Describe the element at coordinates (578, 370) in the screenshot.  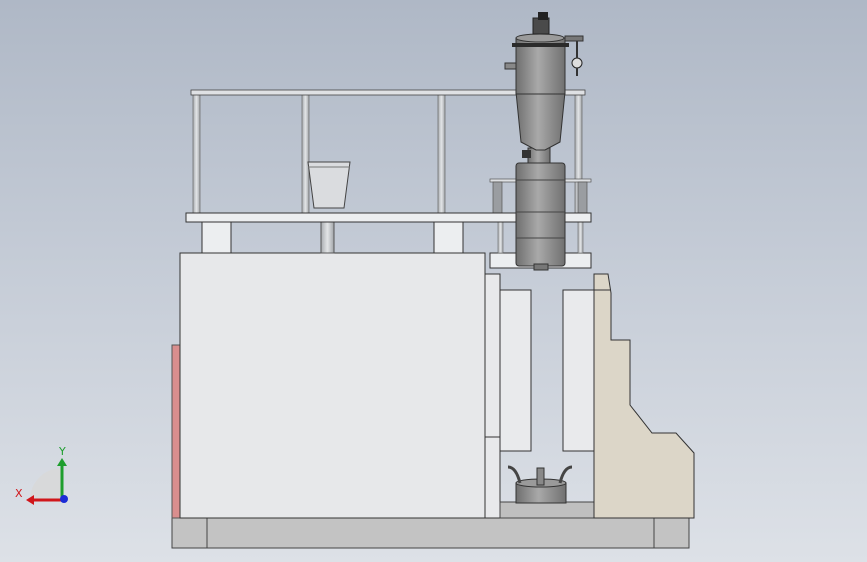
I see `right-inner-panel` at that location.